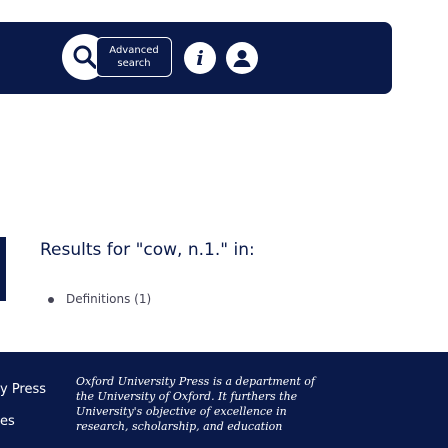 This screenshot has height=448, width=448. Describe the element at coordinates (23, 389) in the screenshot. I see `footer-nav-item-press: y Press` at that location.